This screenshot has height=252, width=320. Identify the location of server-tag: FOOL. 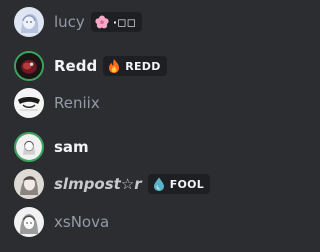
(179, 184).